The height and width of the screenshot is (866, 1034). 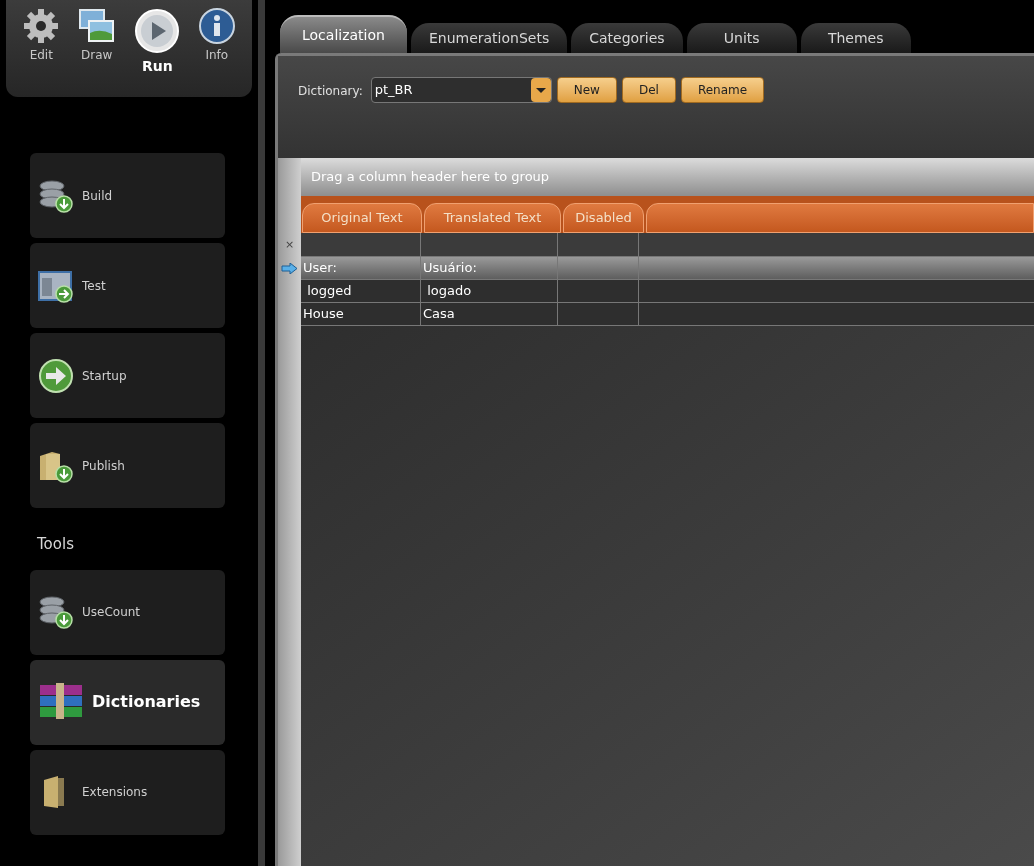 I want to click on table-cell-text: House, so click(x=323, y=314).